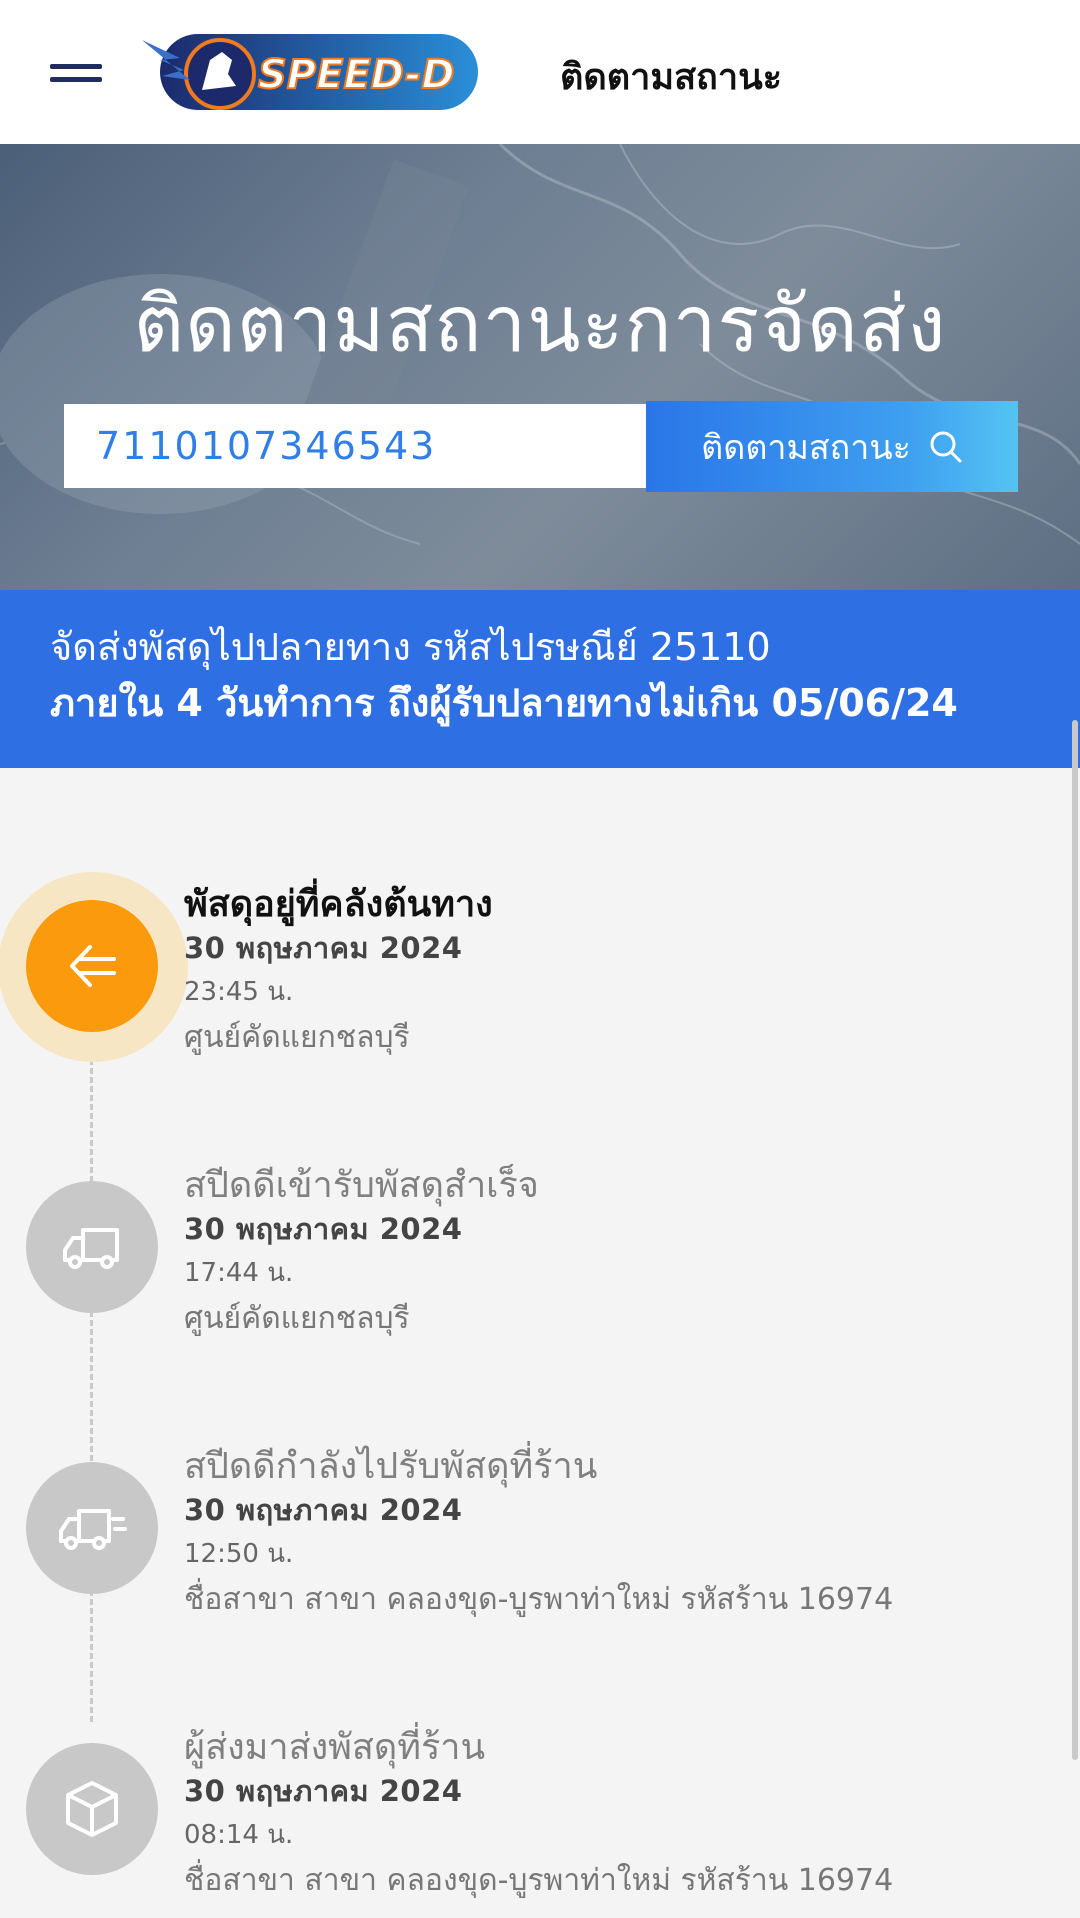 Image resolution: width=1080 pixels, height=1918 pixels. What do you see at coordinates (239, 1554) in the screenshot?
I see `status-time: 12:50 น.` at bounding box center [239, 1554].